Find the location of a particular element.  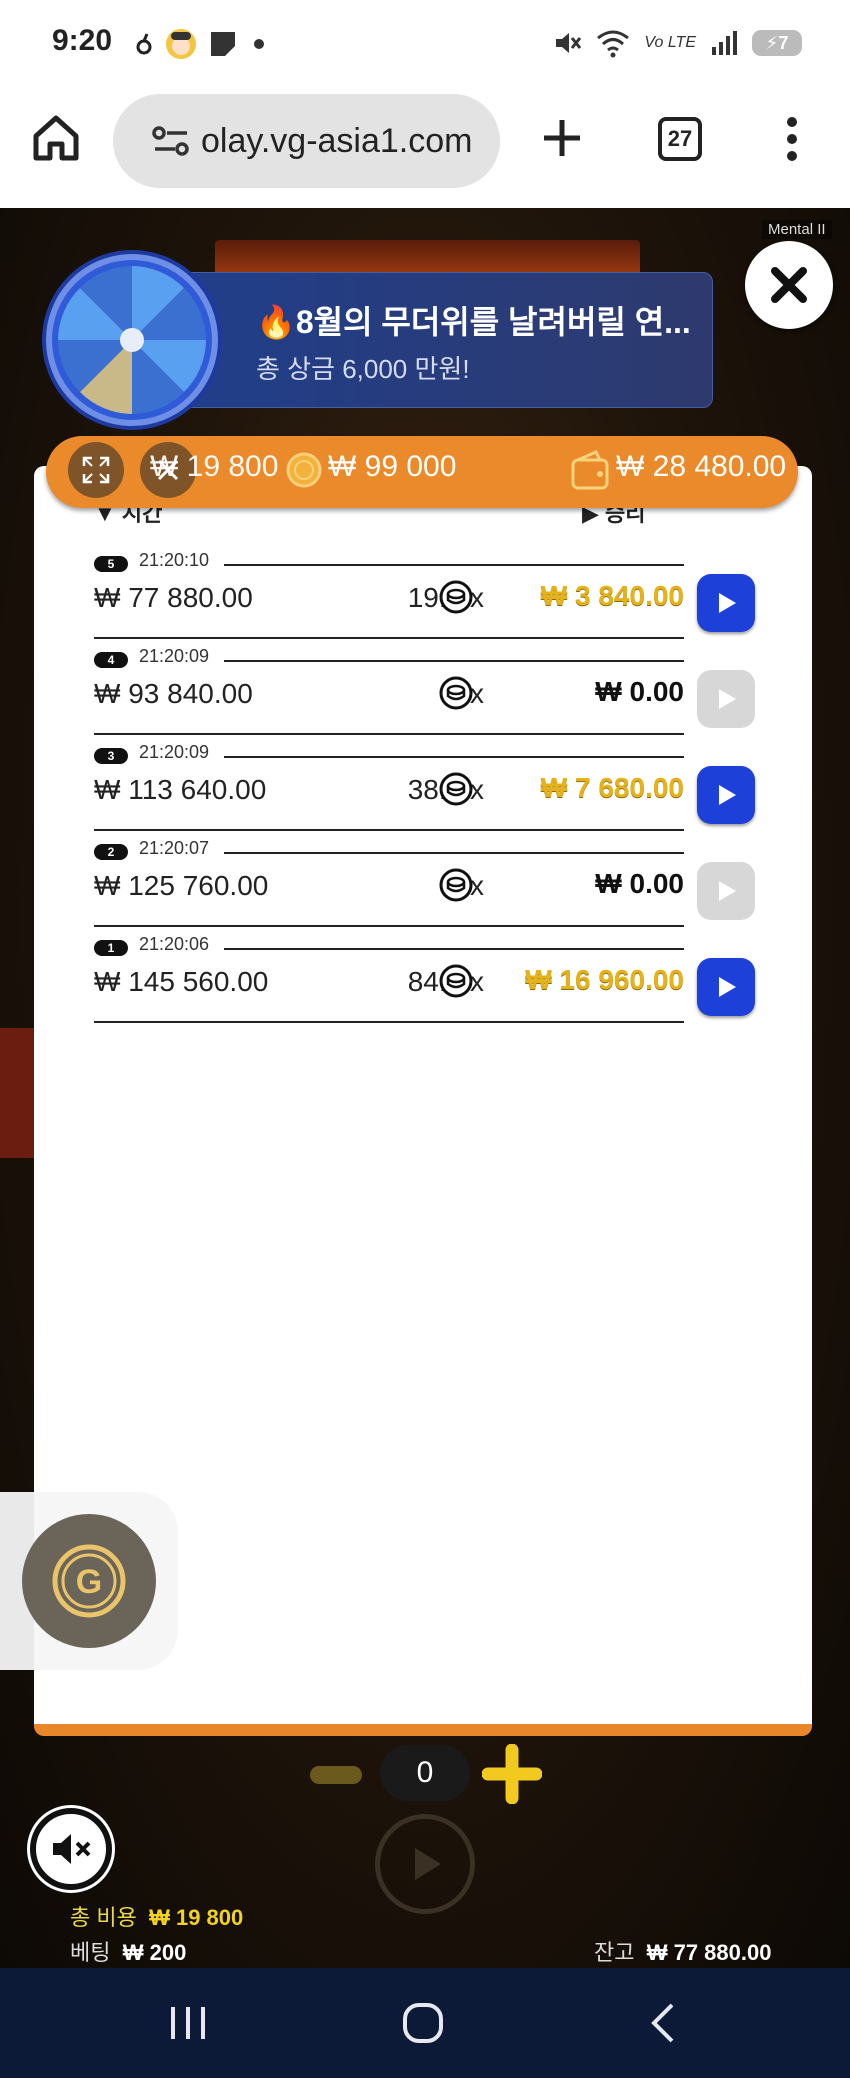

history-row: 421:20:09₩ 93 840.000 x₩ 0.00 is located at coordinates (389, 696).